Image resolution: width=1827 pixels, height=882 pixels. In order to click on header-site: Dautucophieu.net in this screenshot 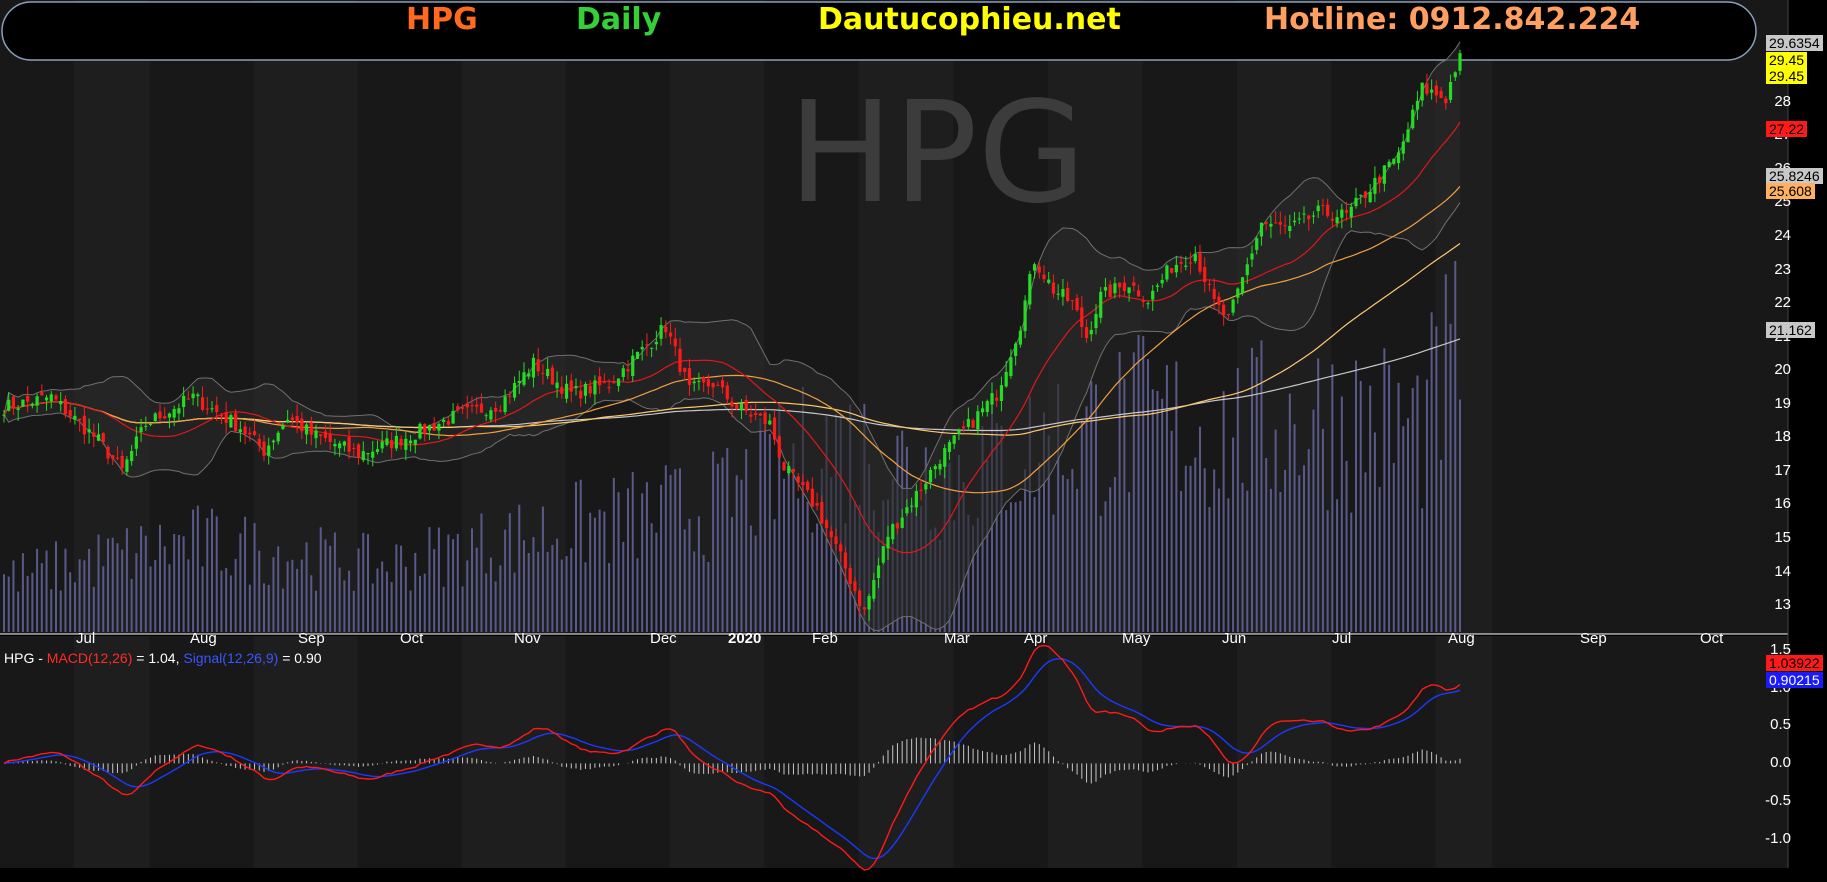, I will do `click(969, 19)`.